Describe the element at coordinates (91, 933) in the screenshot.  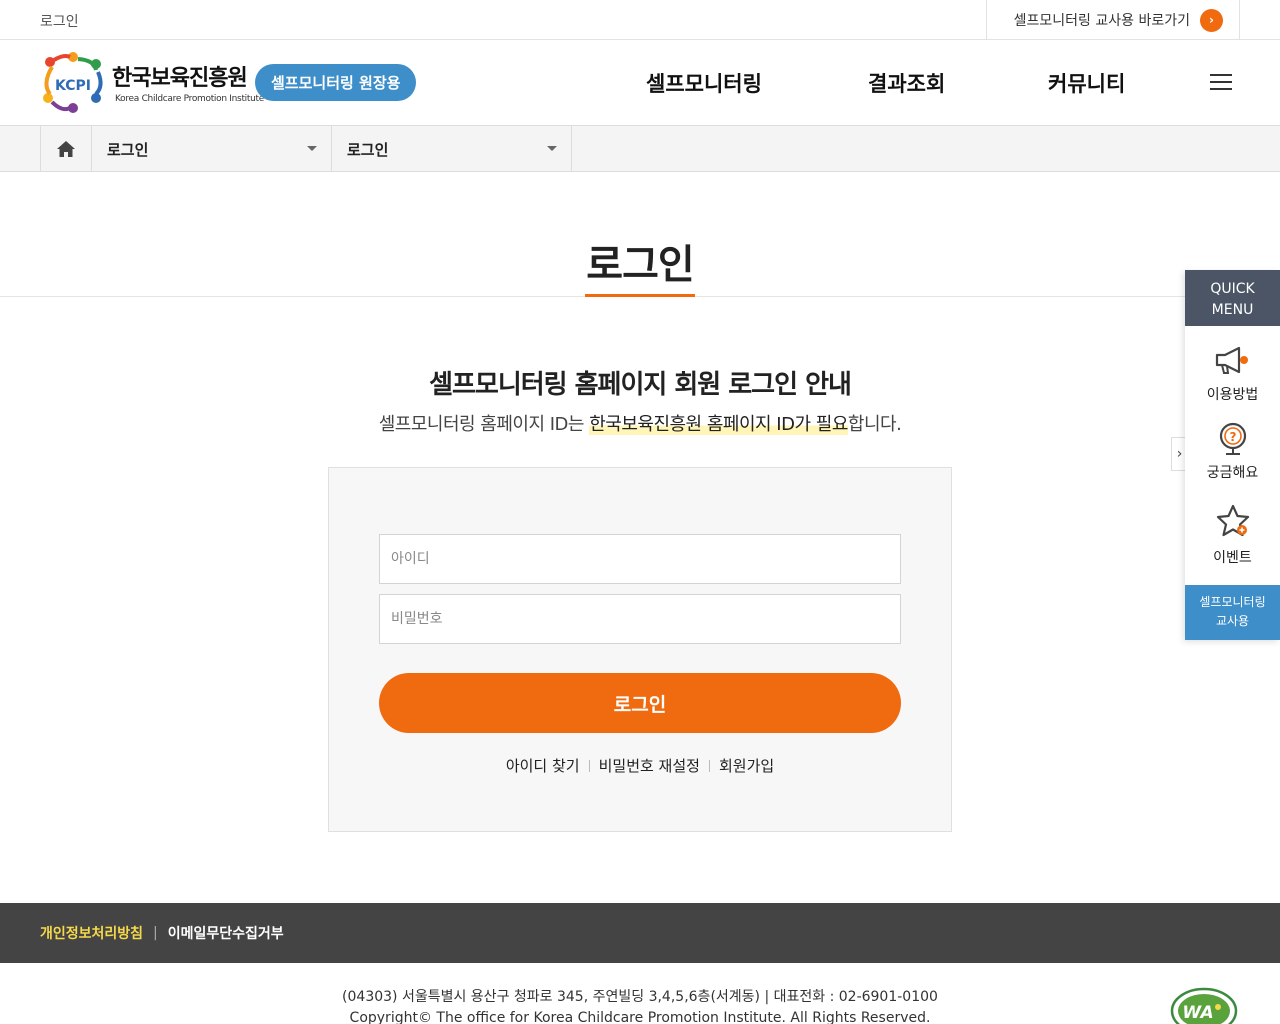
I see `privacy-policy-link: 개인정보처리방침` at that location.